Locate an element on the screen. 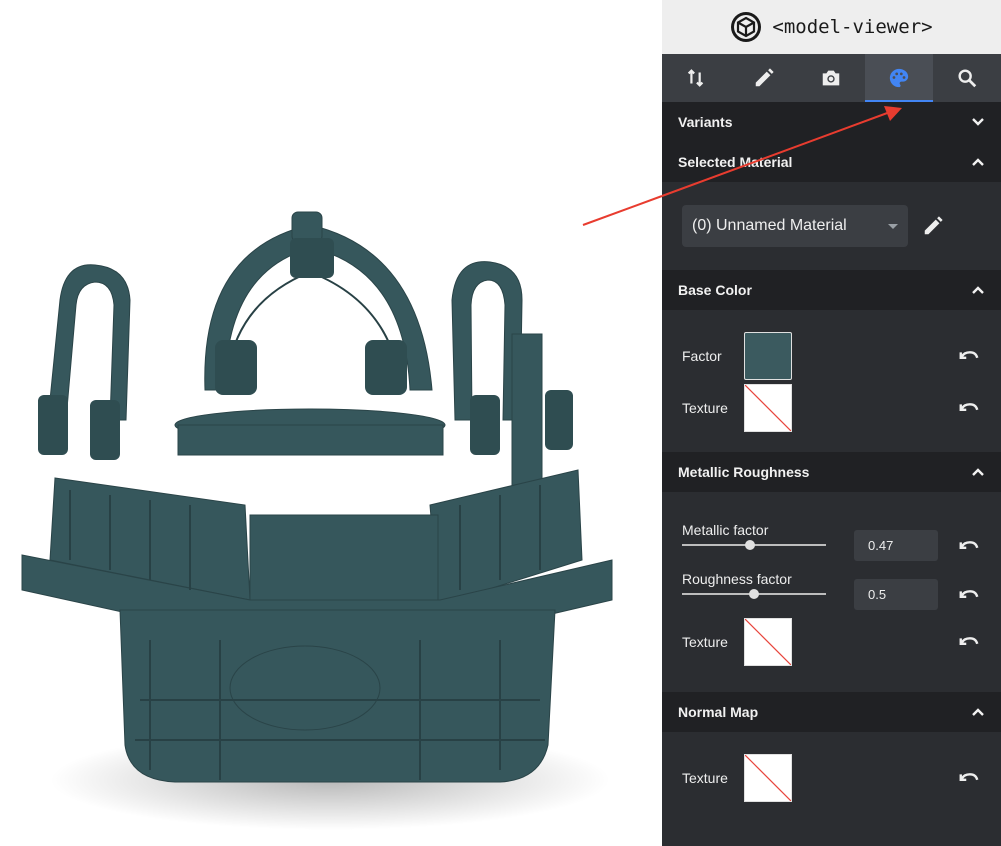 The image size is (1001, 846). base-color-texture-label: Texture is located at coordinates (705, 408).